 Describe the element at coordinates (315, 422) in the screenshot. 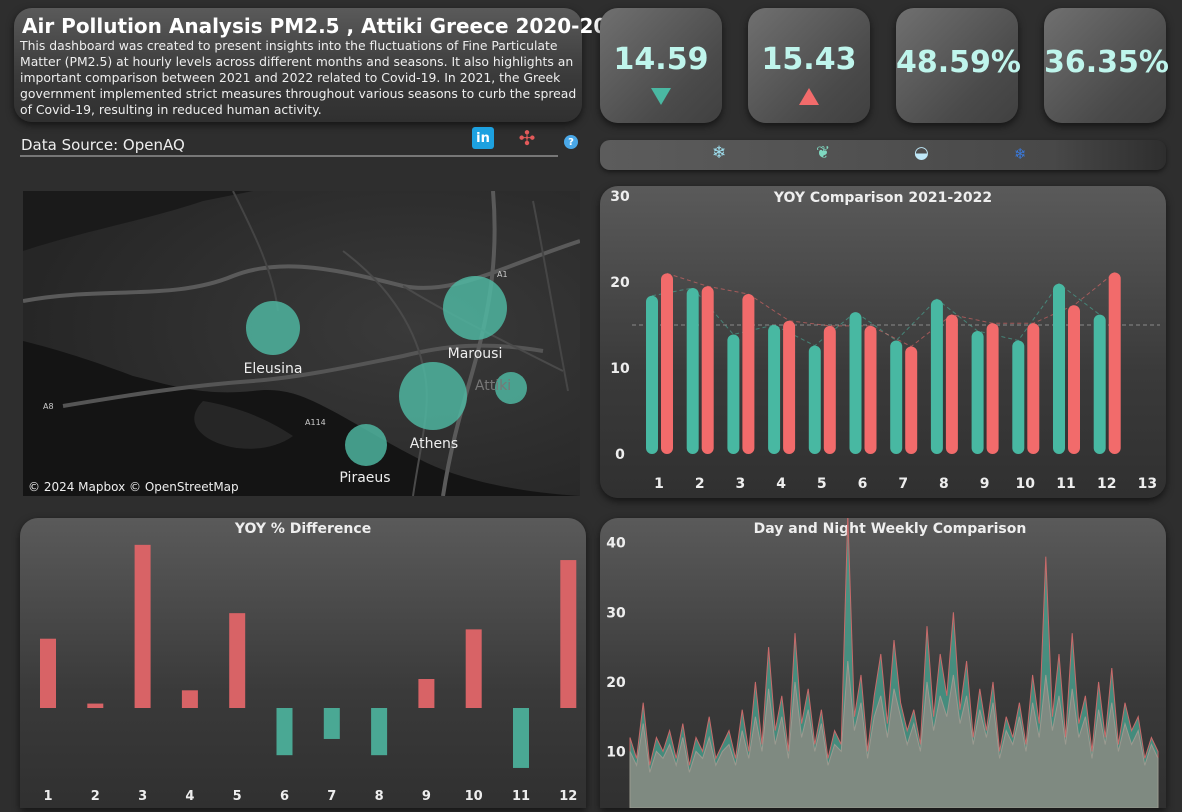

I see `road-label-a114: A114` at that location.